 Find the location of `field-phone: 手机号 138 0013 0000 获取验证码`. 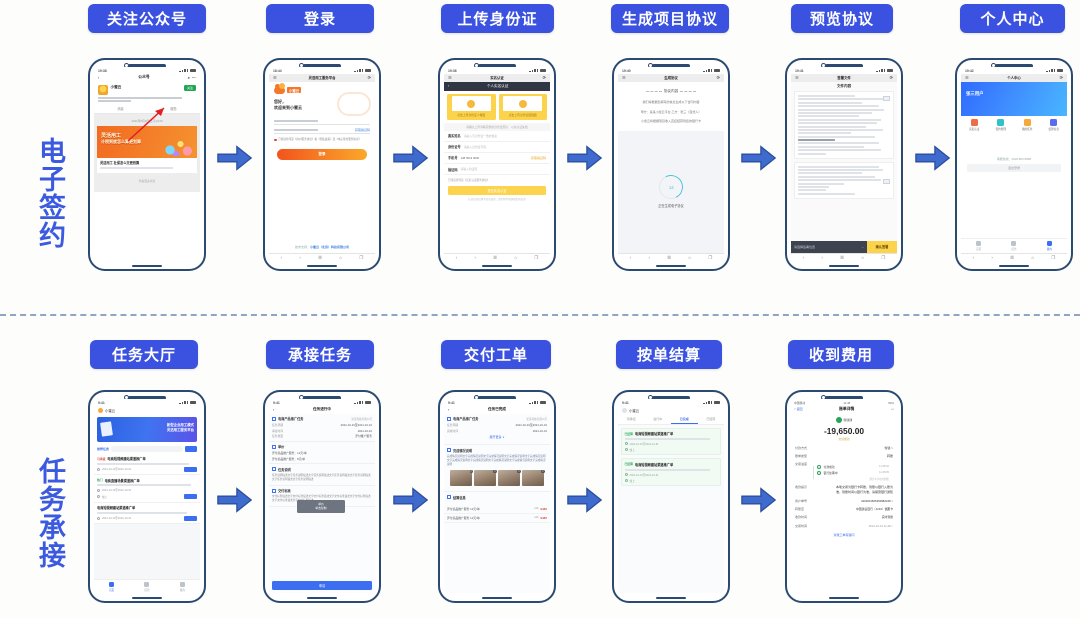

field-phone: 手机号 138 0013 0000 获取验证码 is located at coordinates (497, 159).